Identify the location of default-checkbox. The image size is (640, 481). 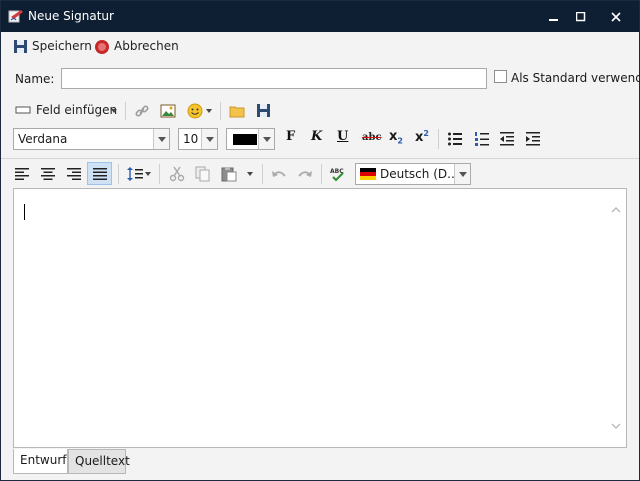
(500, 76).